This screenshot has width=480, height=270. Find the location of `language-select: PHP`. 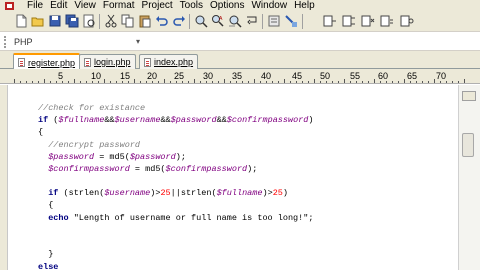

language-select: PHP is located at coordinates (23, 42).